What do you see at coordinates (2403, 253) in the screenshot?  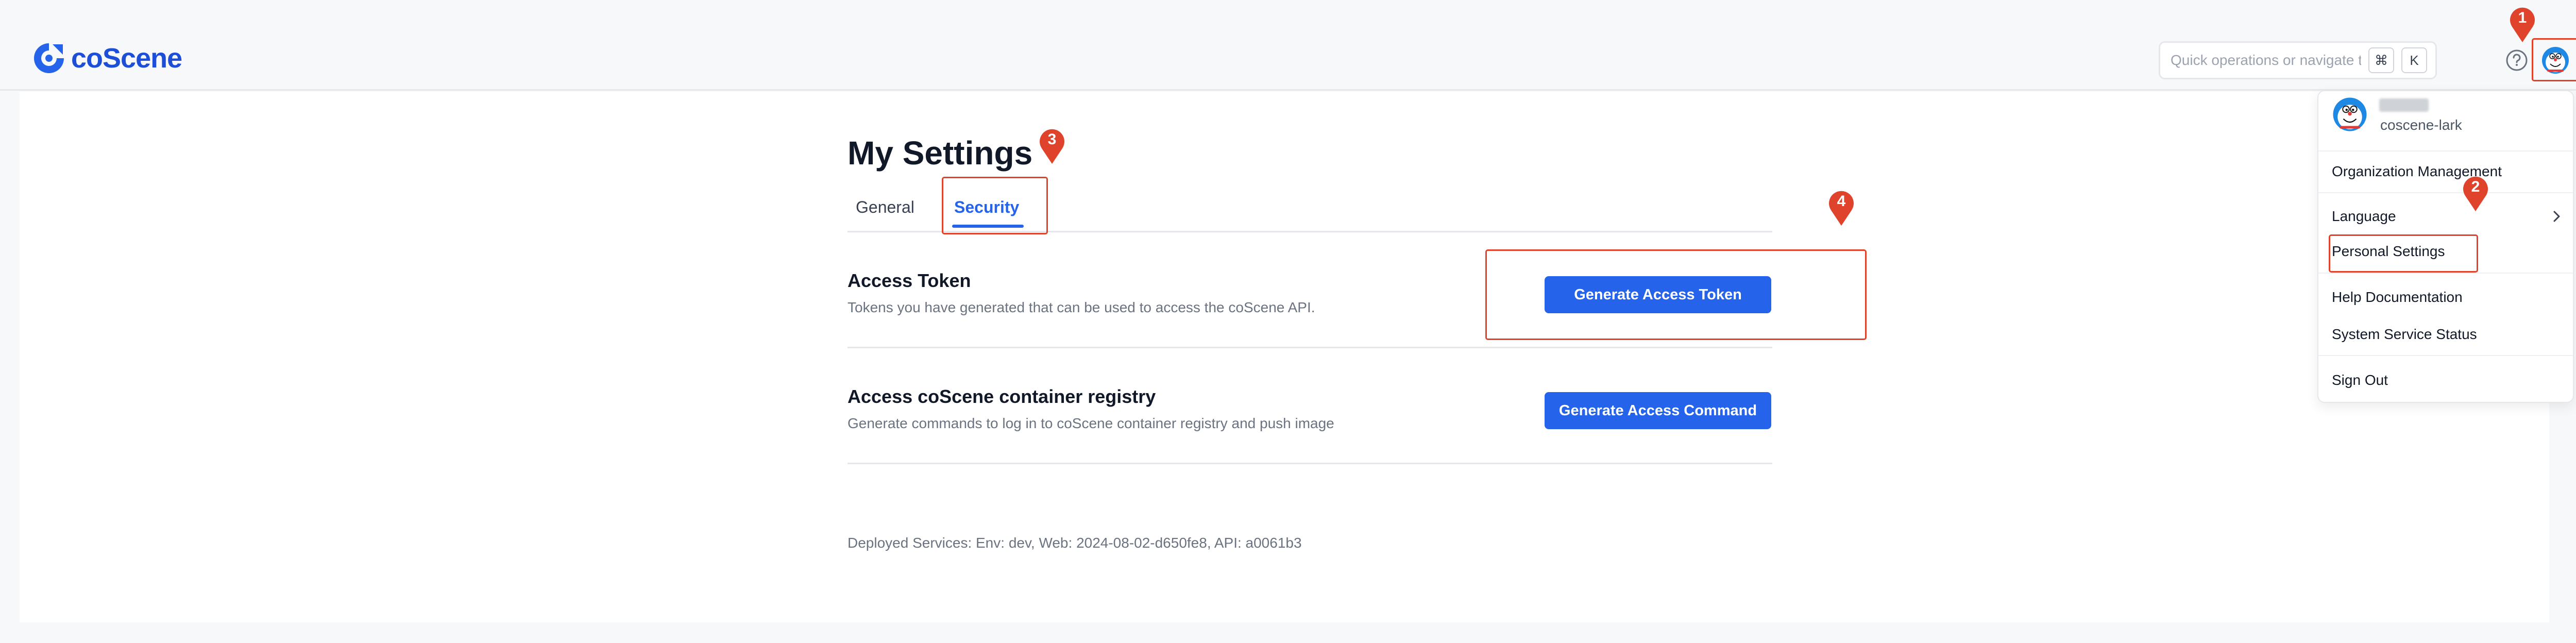 I see `highlight-personal-settings` at bounding box center [2403, 253].